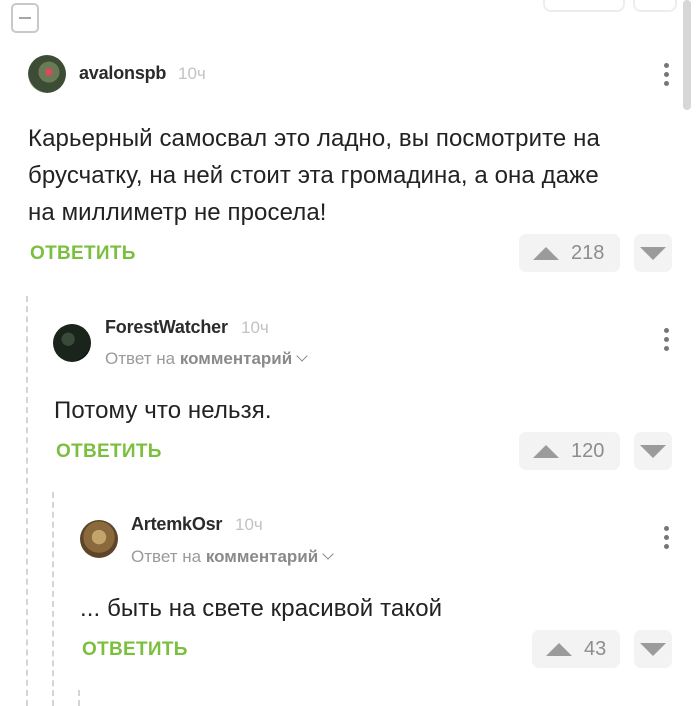  I want to click on comment-author: ForestWatcher, so click(166, 327).